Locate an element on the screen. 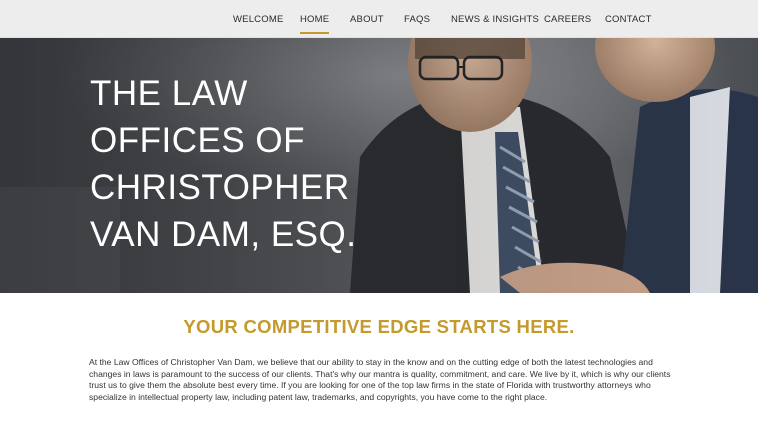  nav-item-about: ABOUT is located at coordinates (367, 19).